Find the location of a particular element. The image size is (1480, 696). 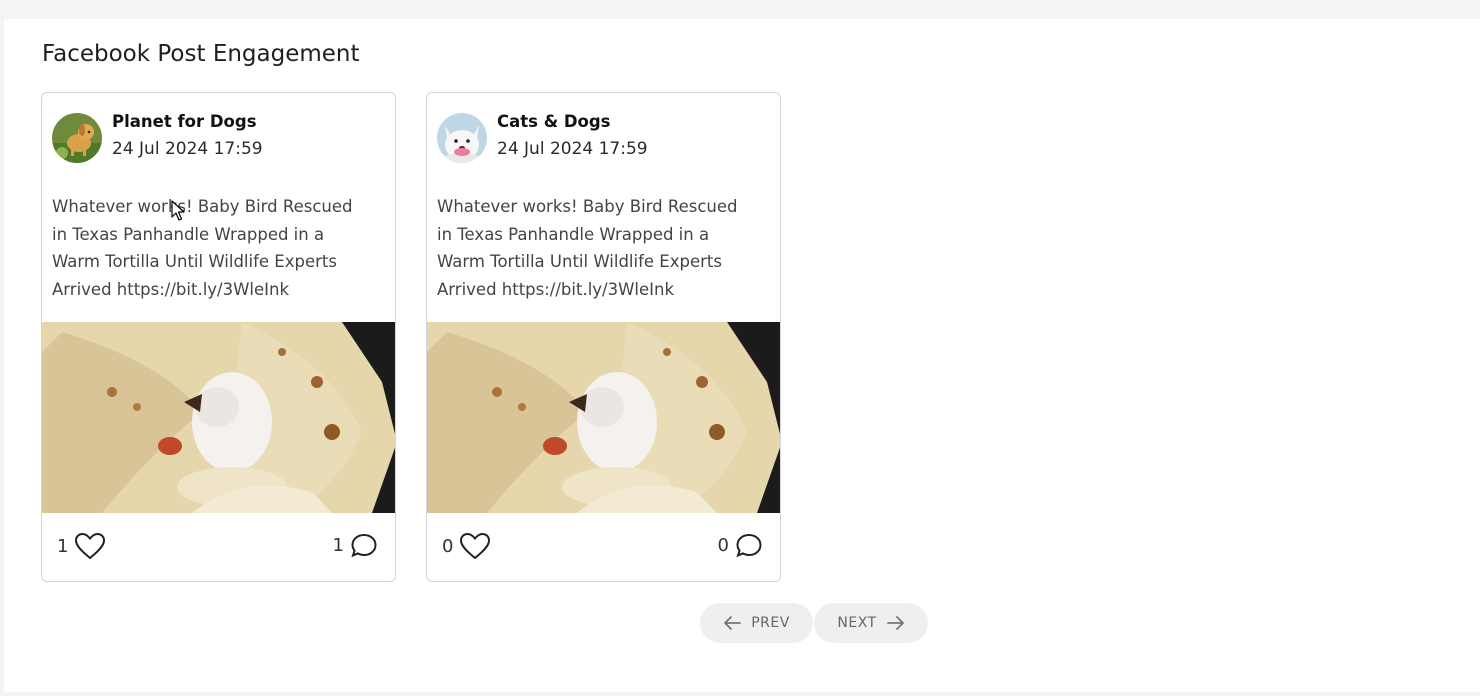

prev-label: PREV is located at coordinates (770, 623).